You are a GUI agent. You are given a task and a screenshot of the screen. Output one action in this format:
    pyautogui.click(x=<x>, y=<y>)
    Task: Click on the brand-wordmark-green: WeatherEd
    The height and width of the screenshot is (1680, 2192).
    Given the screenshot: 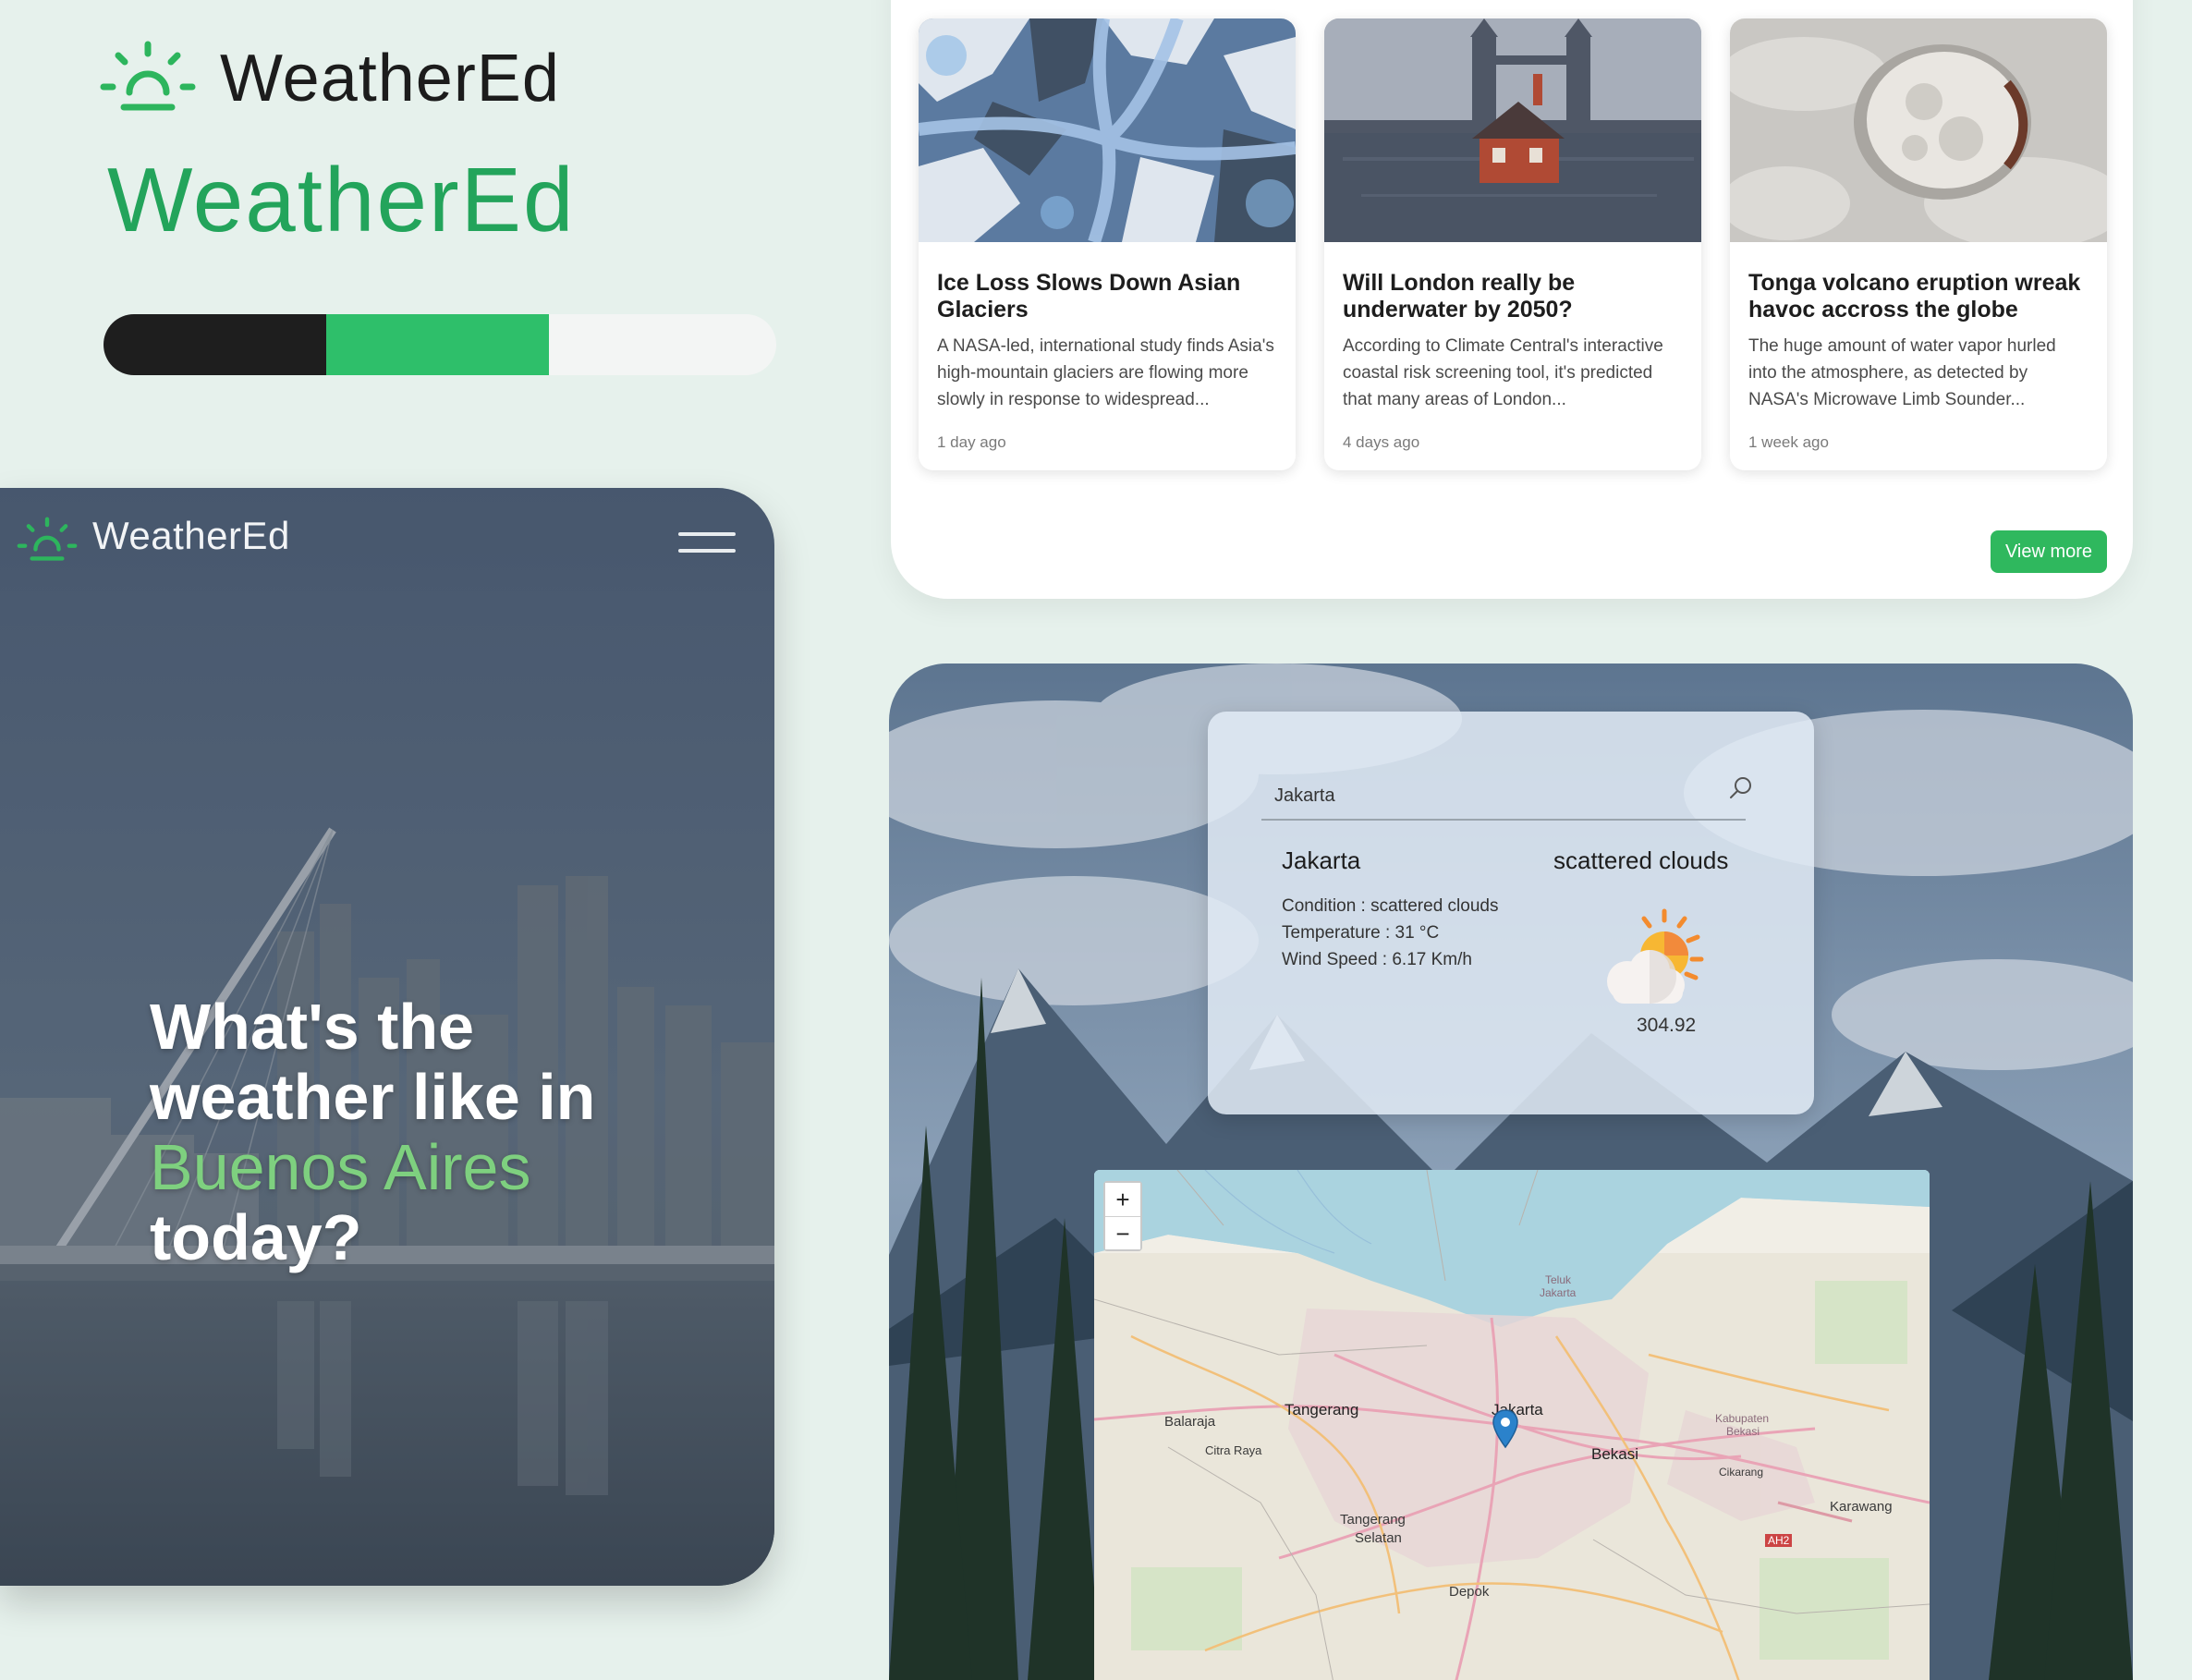 What is the action you would take?
    pyautogui.click(x=342, y=199)
    